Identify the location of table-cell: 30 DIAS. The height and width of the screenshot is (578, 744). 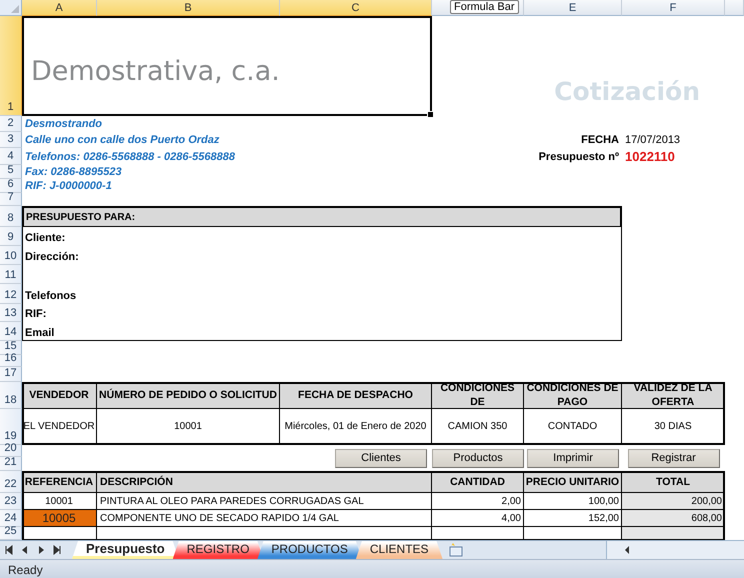
(673, 427).